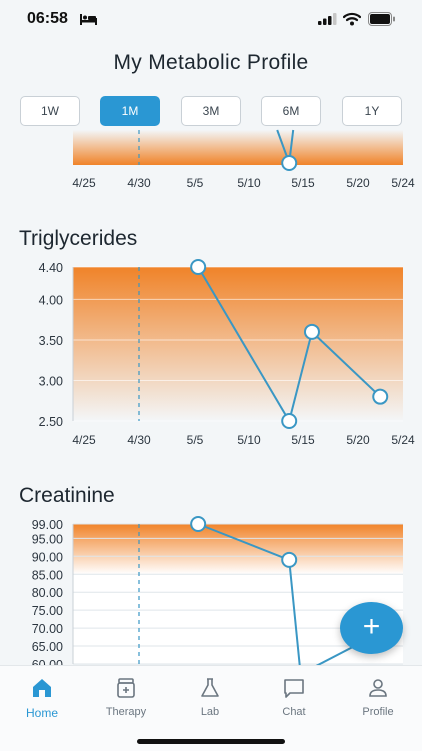 Image resolution: width=422 pixels, height=751 pixels. I want to click on plus-icon: +, so click(371, 626).